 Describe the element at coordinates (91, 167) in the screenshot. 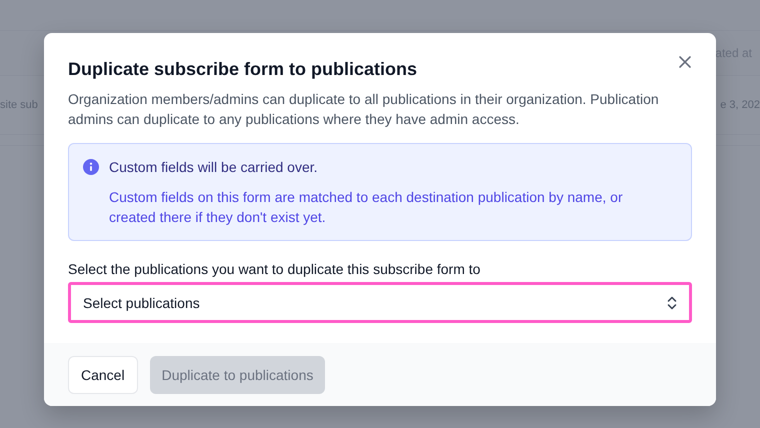

I see `info-icon` at that location.